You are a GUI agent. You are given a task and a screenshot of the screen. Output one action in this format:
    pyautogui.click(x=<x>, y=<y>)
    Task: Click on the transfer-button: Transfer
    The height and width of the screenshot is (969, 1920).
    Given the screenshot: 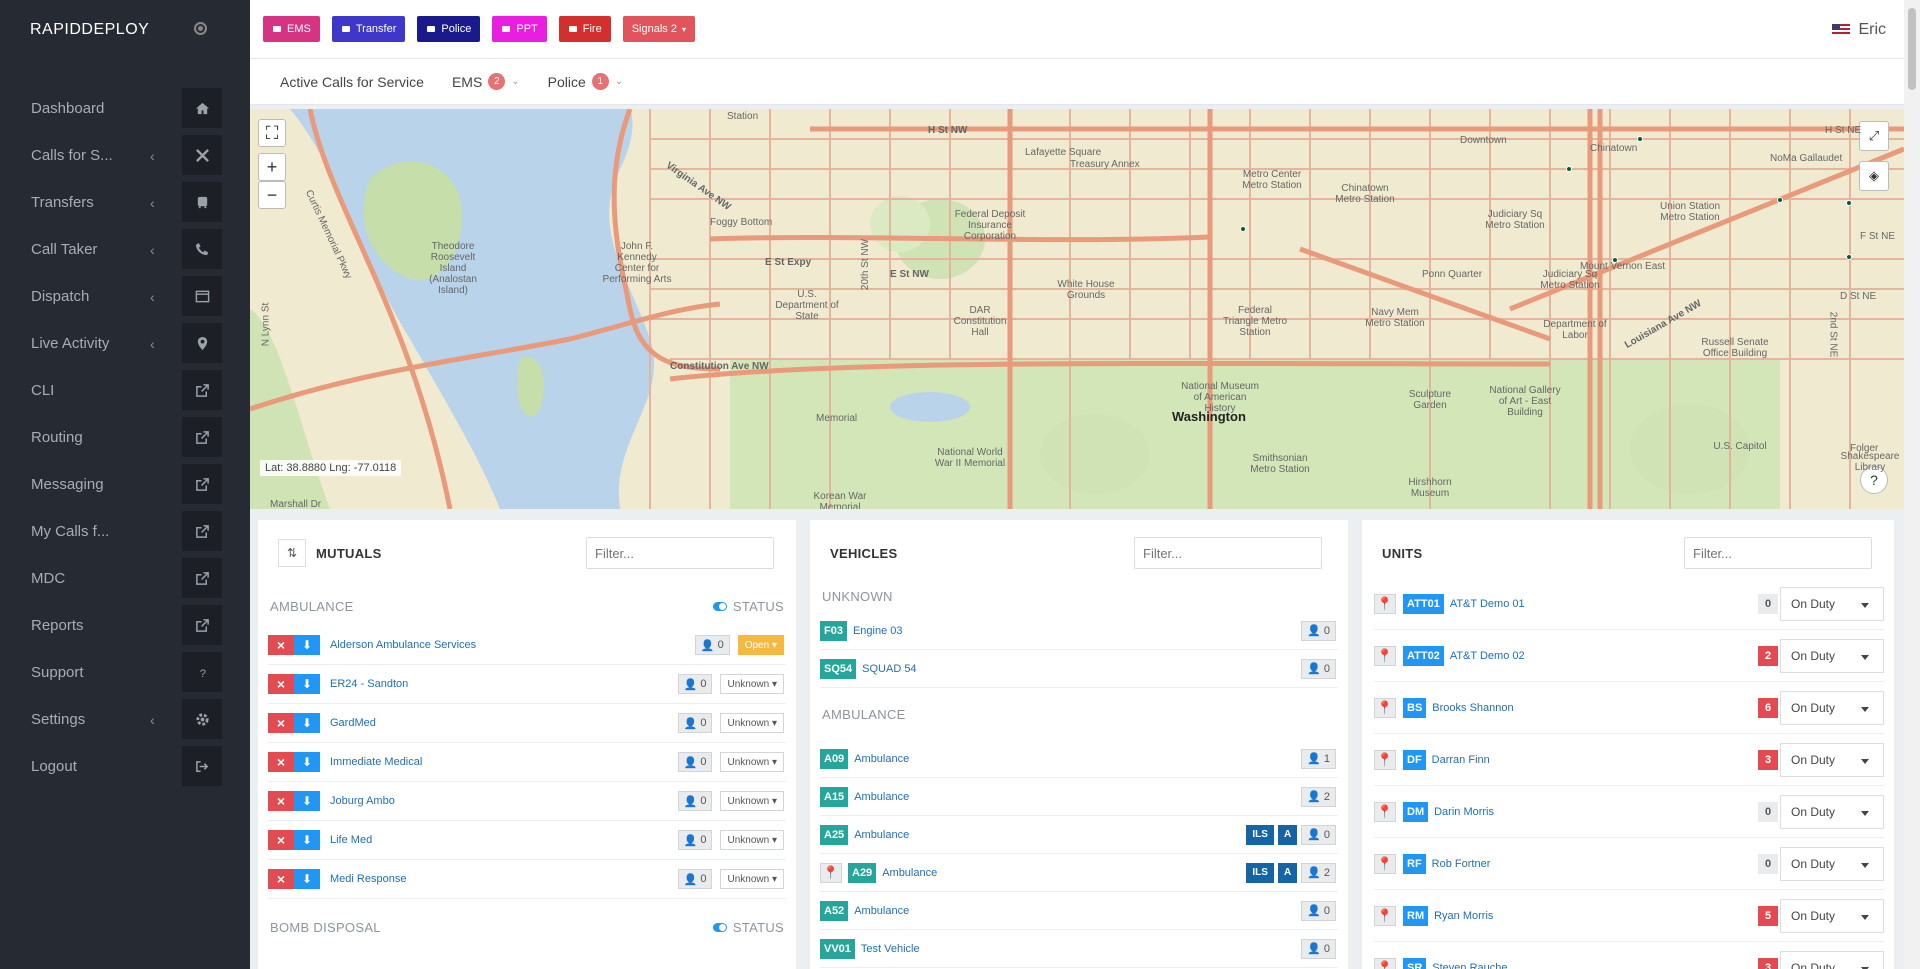 What is the action you would take?
    pyautogui.click(x=368, y=29)
    